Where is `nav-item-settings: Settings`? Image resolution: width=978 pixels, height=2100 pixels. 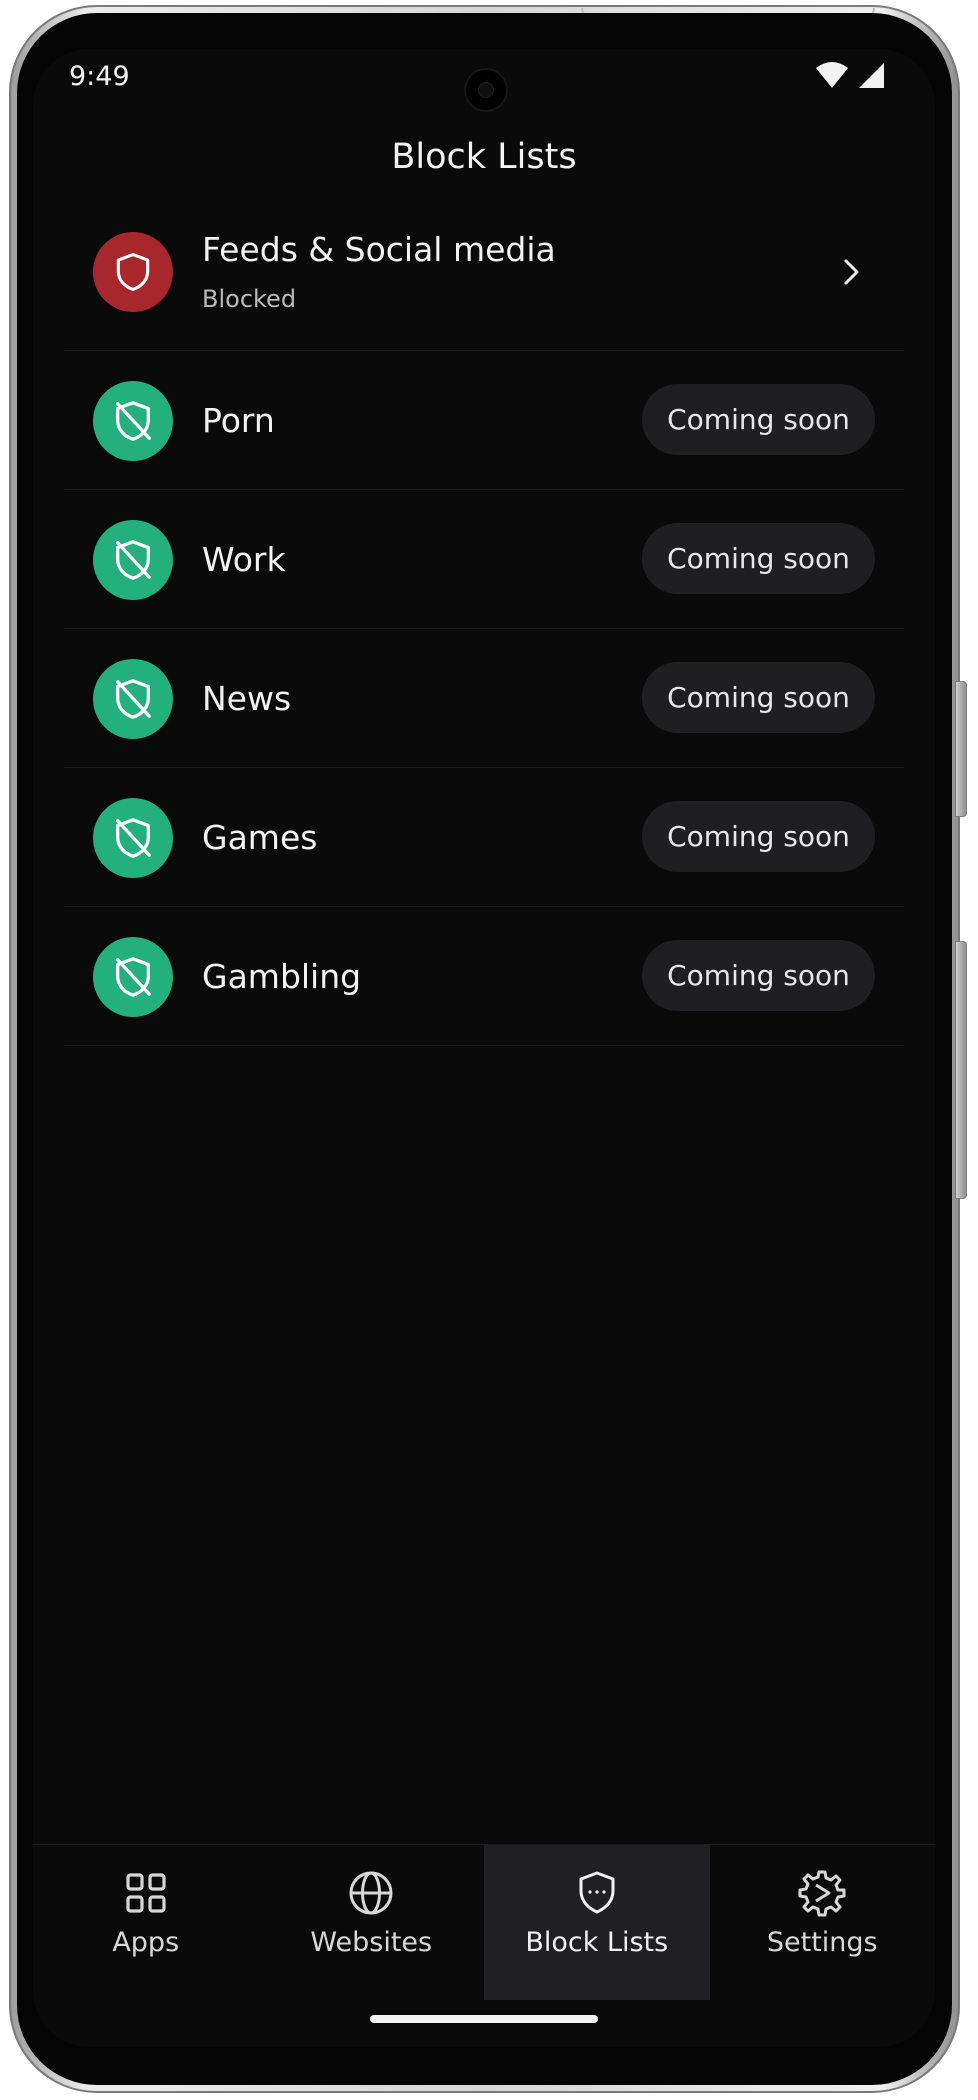
nav-item-settings: Settings is located at coordinates (823, 1922).